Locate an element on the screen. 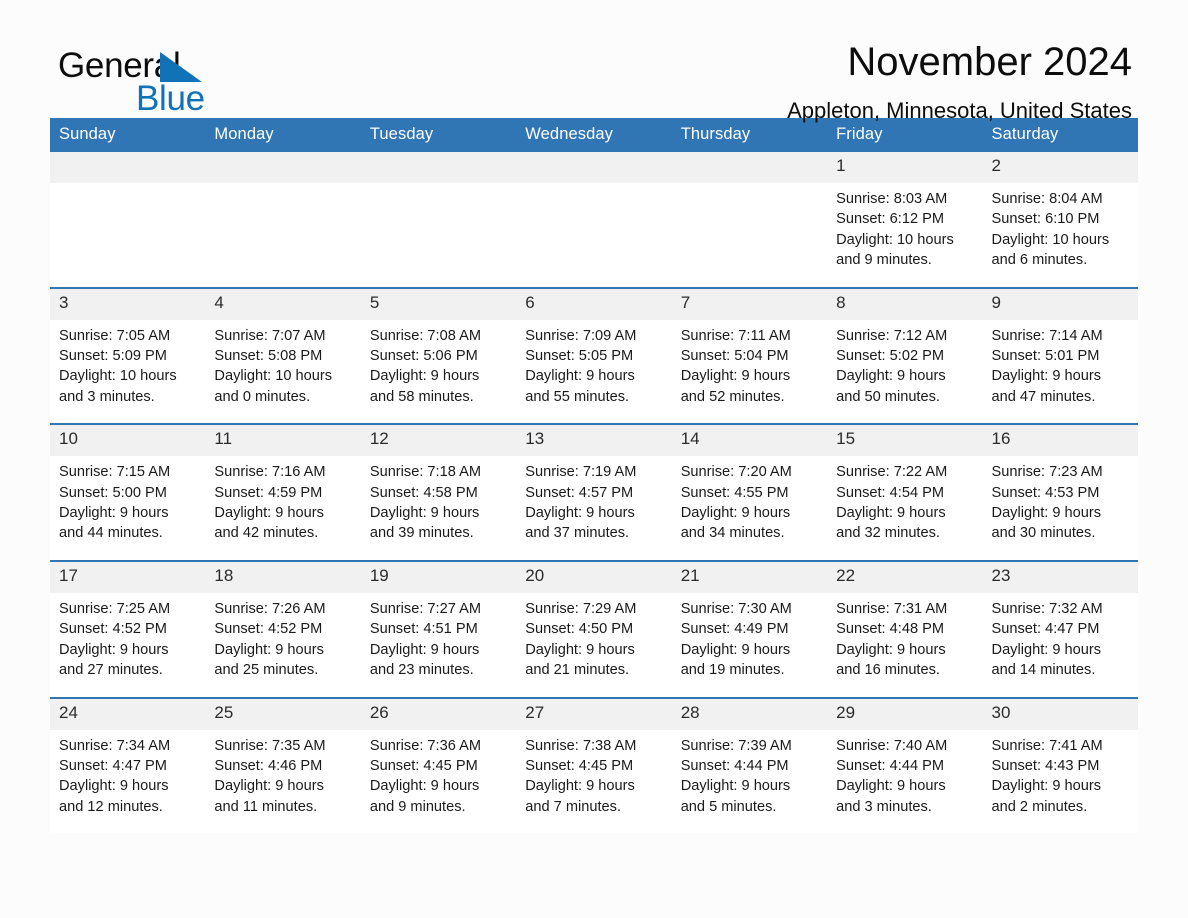  sunrise-text: Sunrise: 7:12 AM is located at coordinates (892, 335).